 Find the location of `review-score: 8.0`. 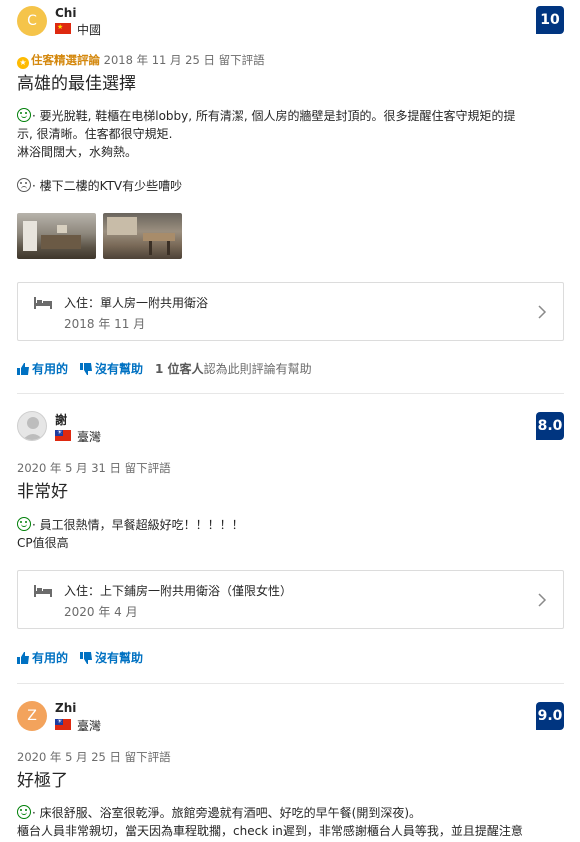

review-score: 8.0 is located at coordinates (550, 426).